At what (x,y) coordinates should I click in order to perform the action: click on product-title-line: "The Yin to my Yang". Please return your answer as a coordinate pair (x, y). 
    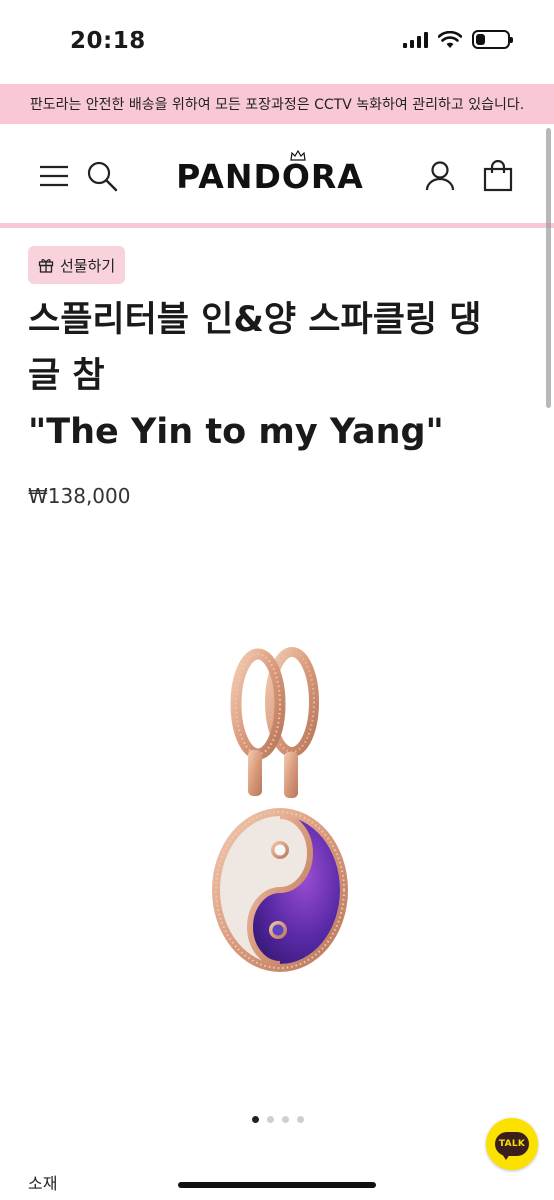
    Looking at the image, I should click on (236, 432).